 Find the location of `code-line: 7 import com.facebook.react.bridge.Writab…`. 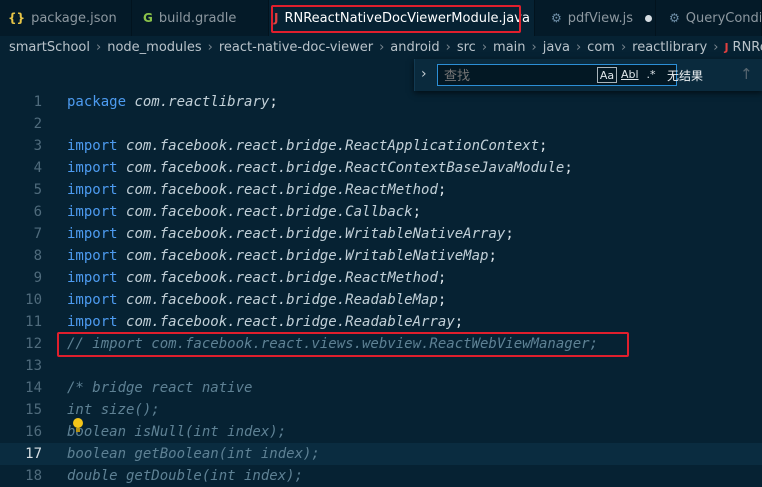

code-line: 7 import com.facebook.react.bridge.Writab… is located at coordinates (381, 234).